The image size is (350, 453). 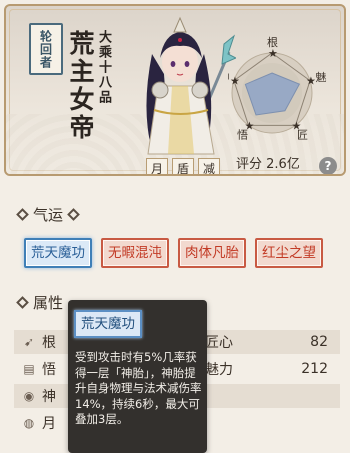 What do you see at coordinates (29, 423) in the screenshot?
I see `moon-icon: ◍` at bounding box center [29, 423].